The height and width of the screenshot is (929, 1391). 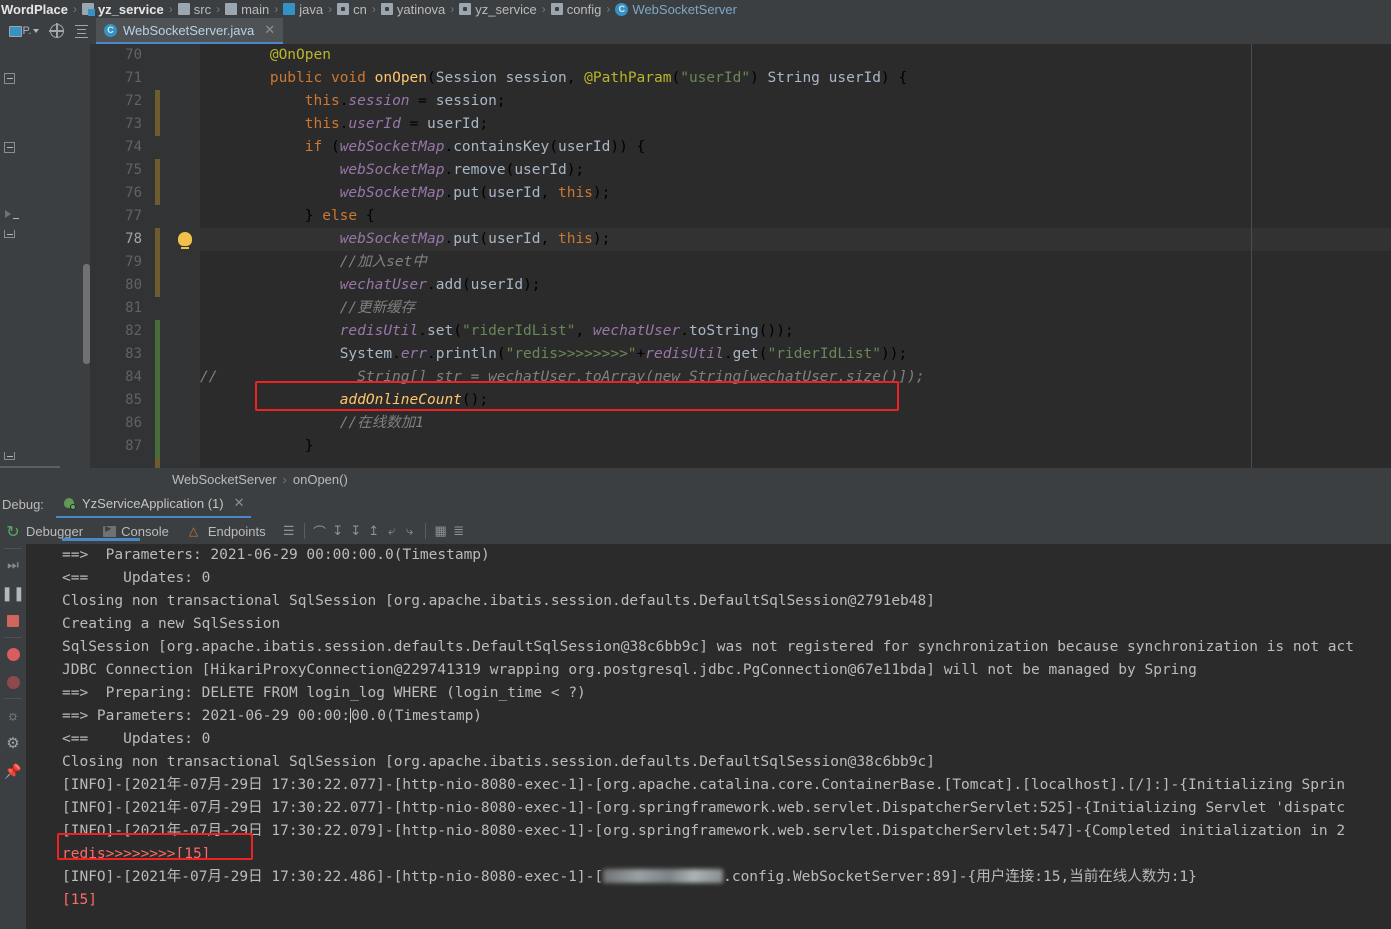 What do you see at coordinates (320, 531) in the screenshot?
I see `step-over-icon: ⌒` at bounding box center [320, 531].